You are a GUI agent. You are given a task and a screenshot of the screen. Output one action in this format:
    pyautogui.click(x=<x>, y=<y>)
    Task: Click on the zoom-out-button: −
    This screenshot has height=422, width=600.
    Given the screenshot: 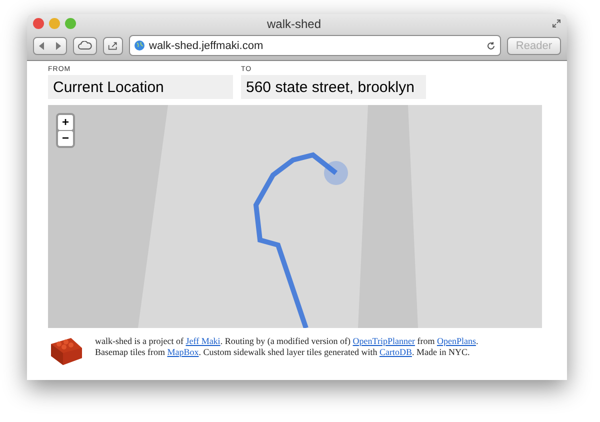 What is the action you would take?
    pyautogui.click(x=65, y=138)
    